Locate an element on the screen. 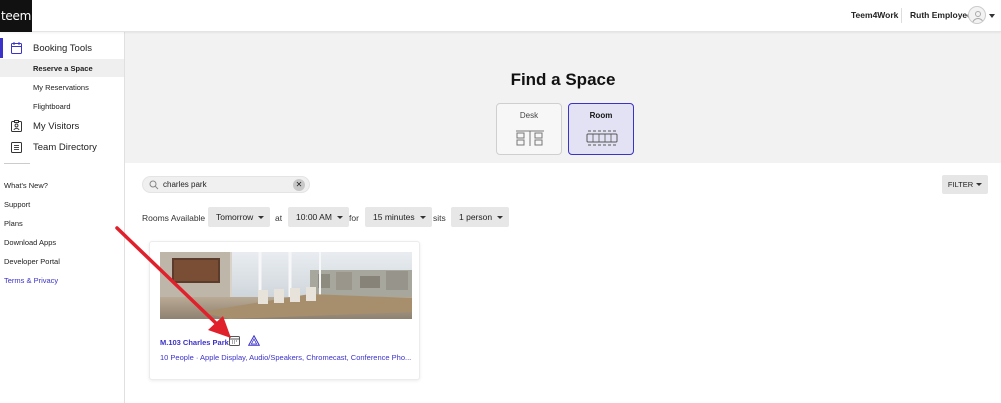  duration-value: 15 minutes is located at coordinates (394, 217).